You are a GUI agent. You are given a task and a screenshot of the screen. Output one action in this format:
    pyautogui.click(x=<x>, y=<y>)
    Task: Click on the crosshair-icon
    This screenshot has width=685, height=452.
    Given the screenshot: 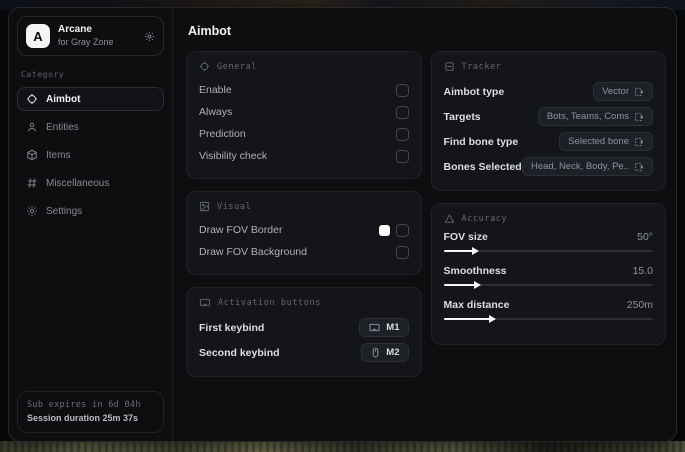 What is the action you would take?
    pyautogui.click(x=204, y=66)
    